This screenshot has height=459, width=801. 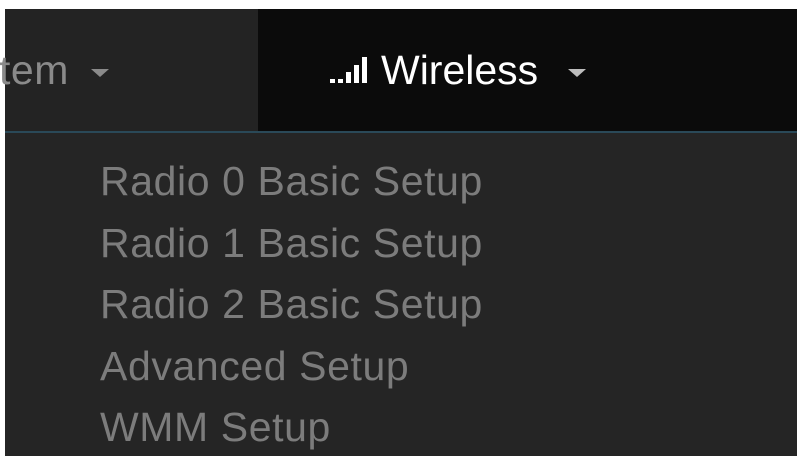 What do you see at coordinates (34, 69) in the screenshot?
I see `nav-system-label: tem` at bounding box center [34, 69].